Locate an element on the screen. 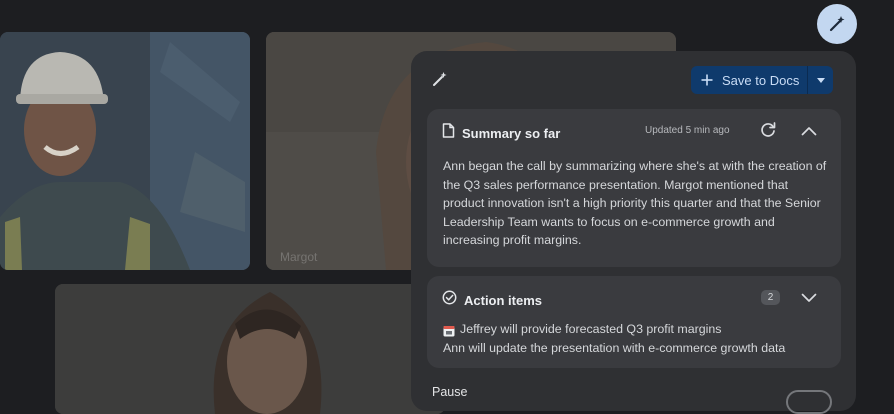 This screenshot has width=894, height=414. plus-icon is located at coordinates (707, 80).